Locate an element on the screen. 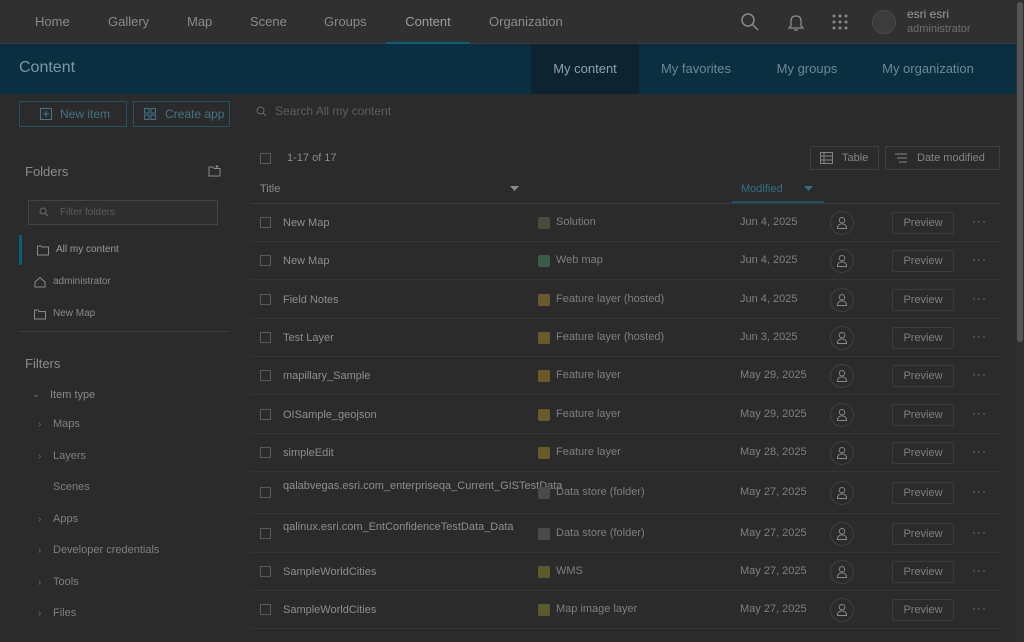  filter-layers: Layers is located at coordinates (69, 456).